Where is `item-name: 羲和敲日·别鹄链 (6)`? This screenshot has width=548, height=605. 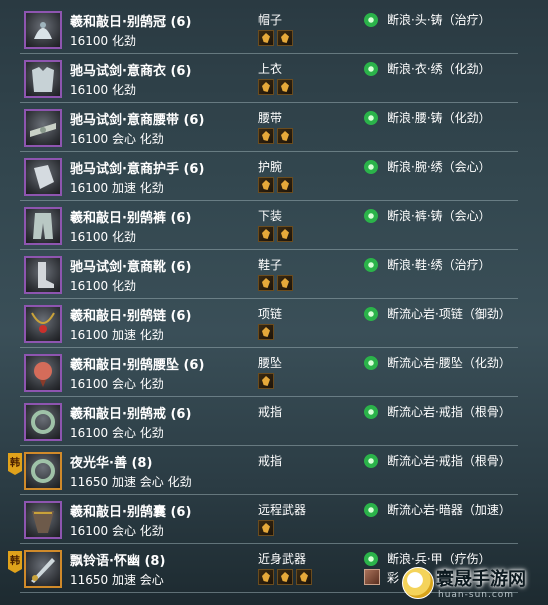
item-name: 羲和敲日·别鹄链 (6) is located at coordinates (130, 314).